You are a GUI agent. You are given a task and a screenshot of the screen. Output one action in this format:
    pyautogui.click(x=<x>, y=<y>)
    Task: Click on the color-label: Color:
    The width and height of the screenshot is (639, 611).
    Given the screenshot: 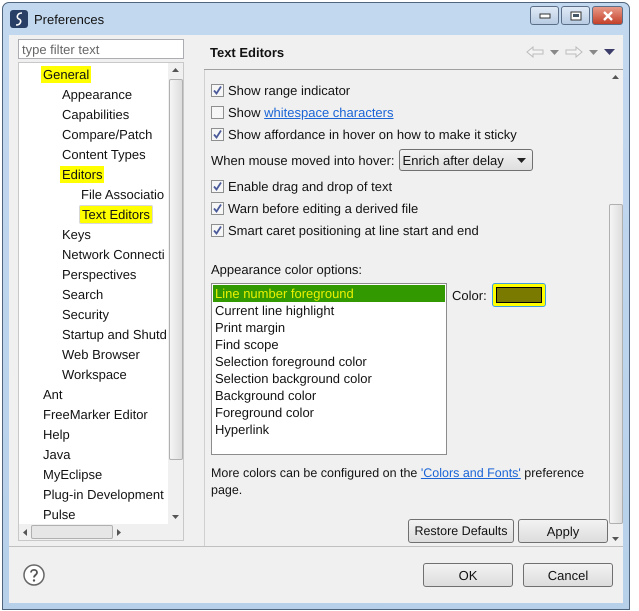 What is the action you would take?
    pyautogui.click(x=469, y=295)
    